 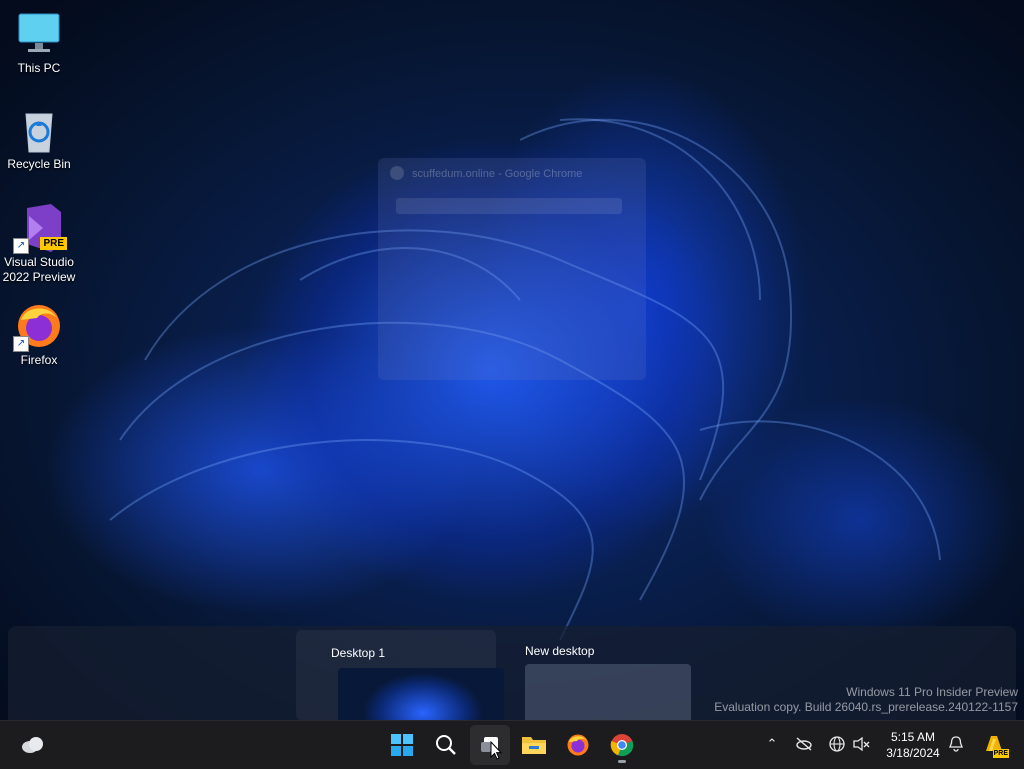 I want to click on virtual-desktop-1: Desktop 1, so click(x=400, y=679).